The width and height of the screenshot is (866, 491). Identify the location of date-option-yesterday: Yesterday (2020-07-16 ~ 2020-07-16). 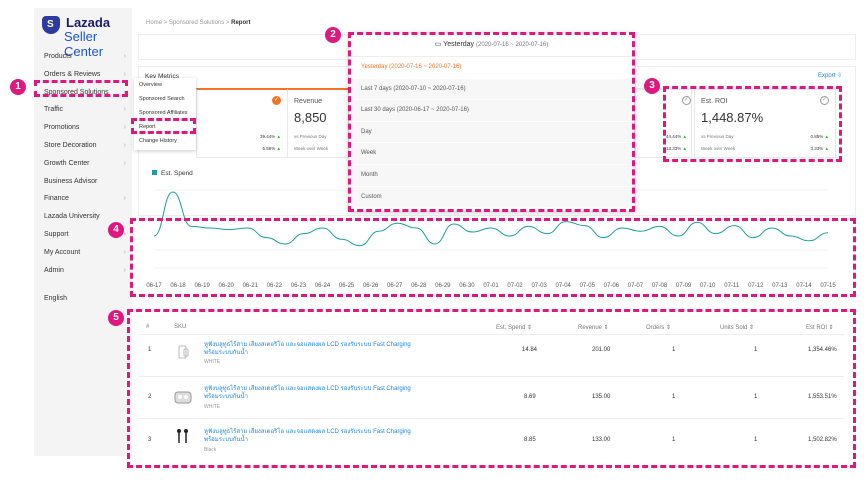
(491, 68).